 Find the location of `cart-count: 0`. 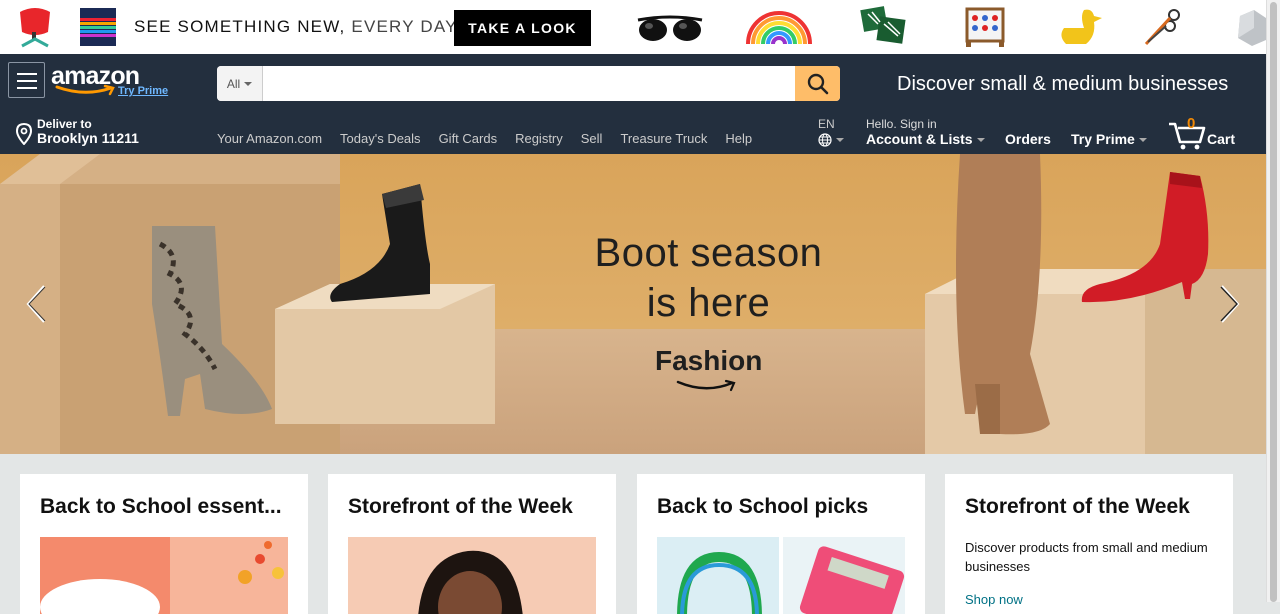

cart-count: 0 is located at coordinates (1191, 123).